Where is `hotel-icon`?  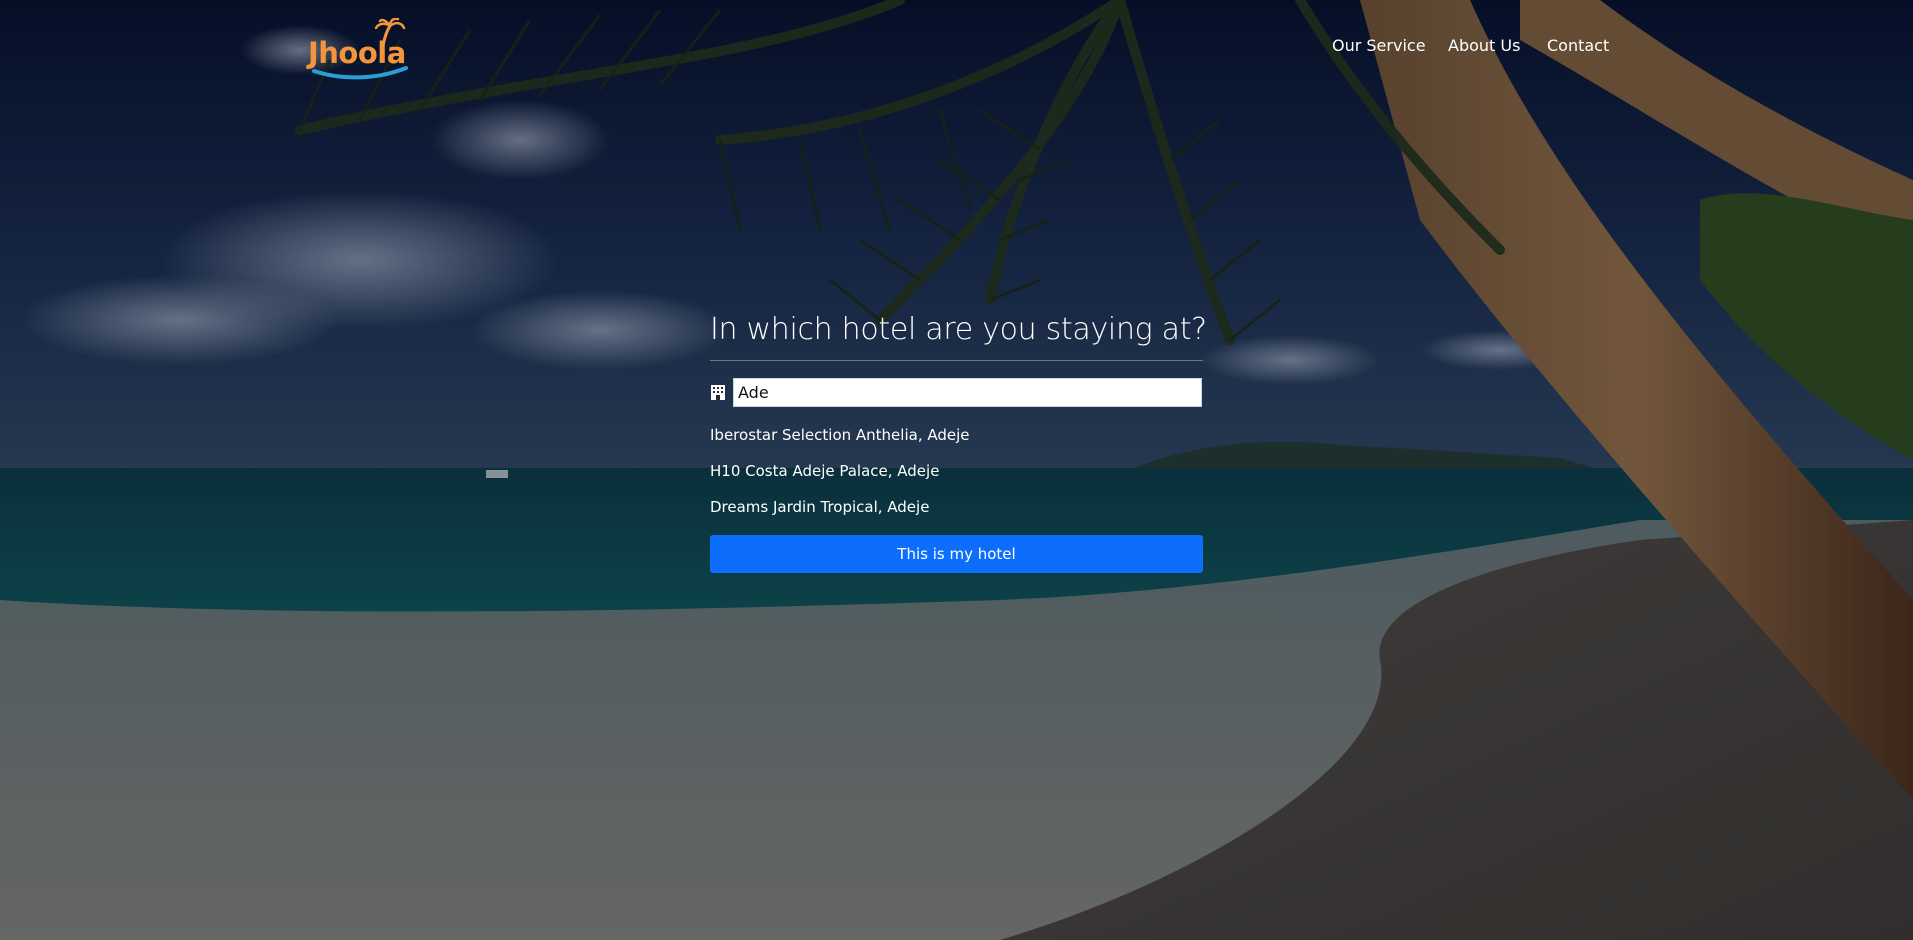 hotel-icon is located at coordinates (718, 392).